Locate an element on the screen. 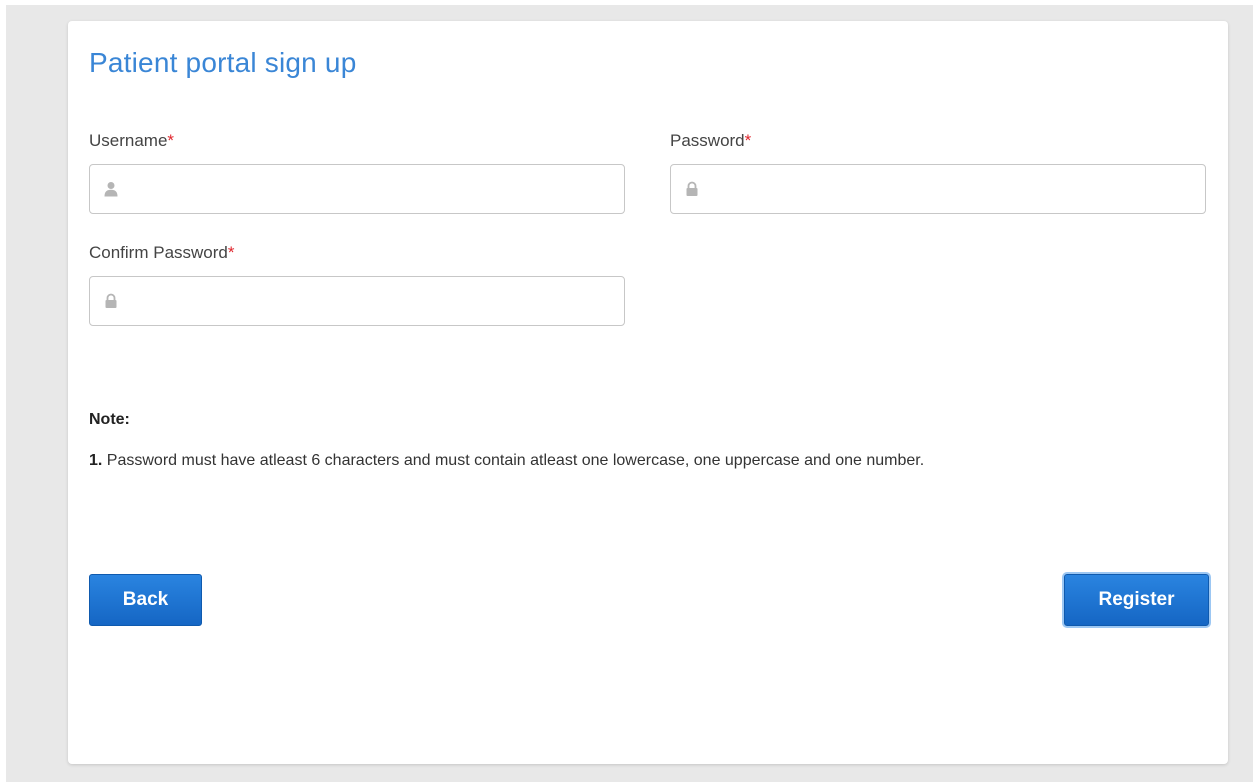 The width and height of the screenshot is (1253, 782). password-field is located at coordinates (938, 189).